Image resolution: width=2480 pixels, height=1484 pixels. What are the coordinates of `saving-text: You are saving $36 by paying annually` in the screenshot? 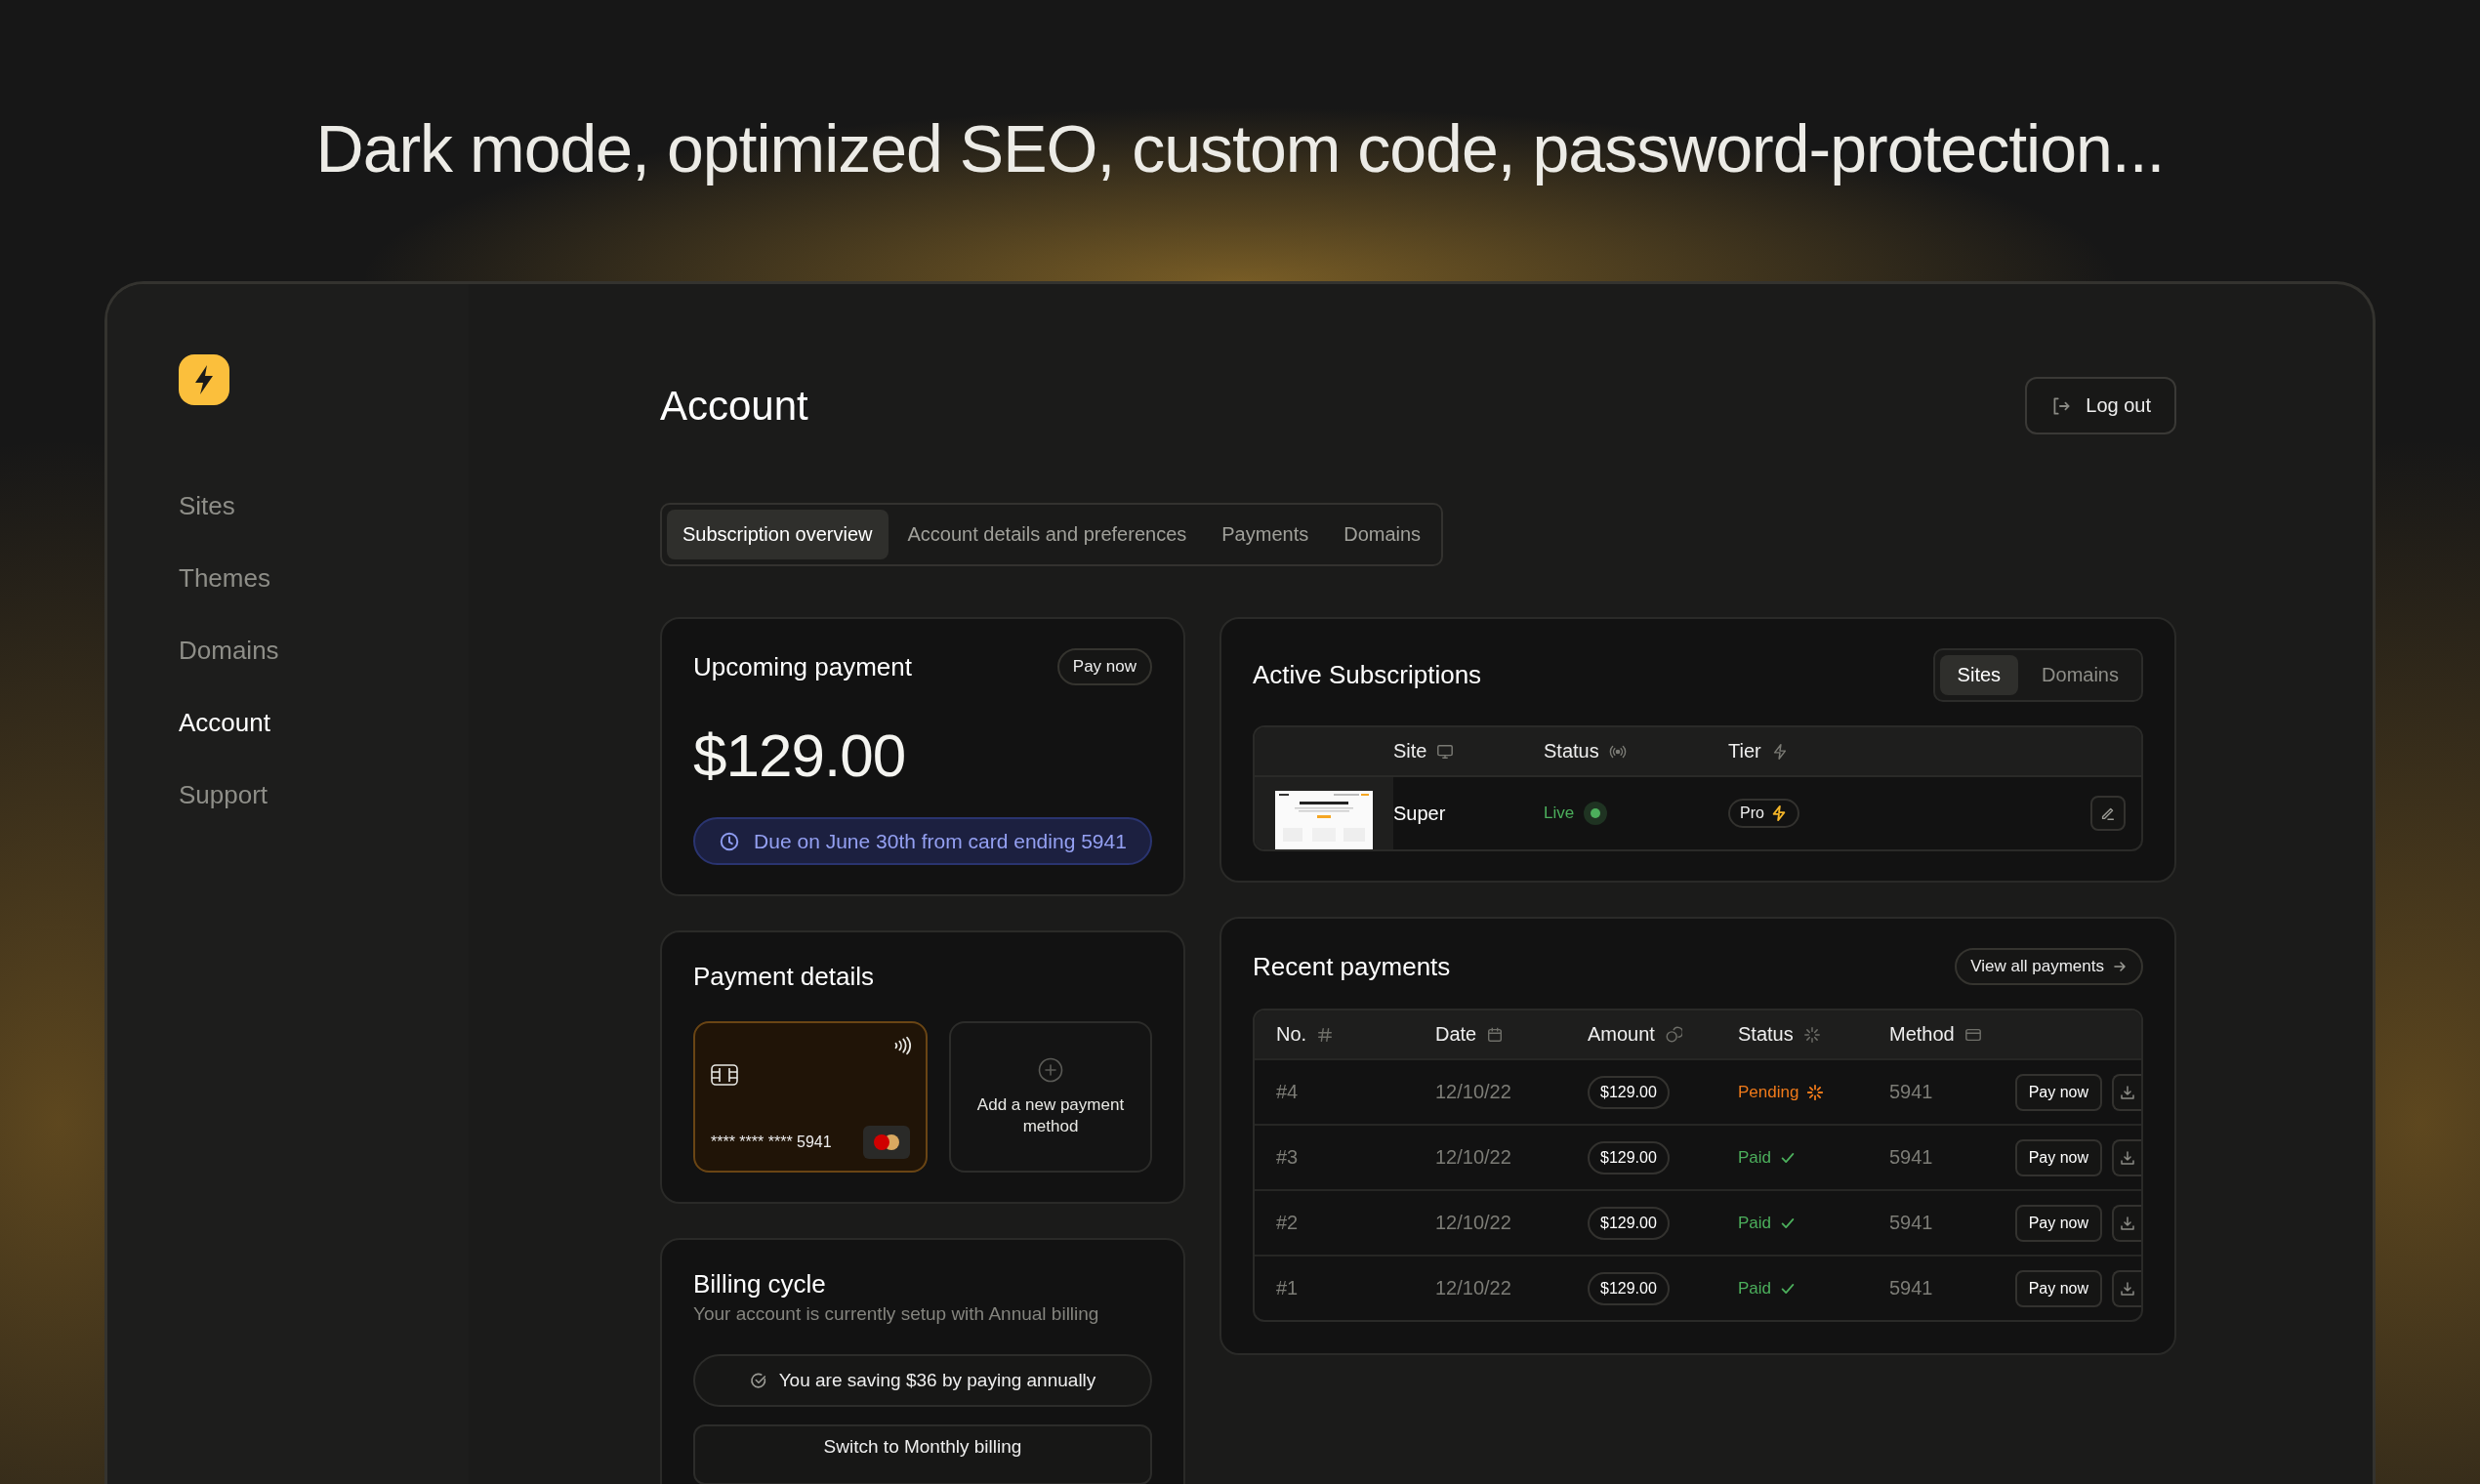 It's located at (937, 1381).